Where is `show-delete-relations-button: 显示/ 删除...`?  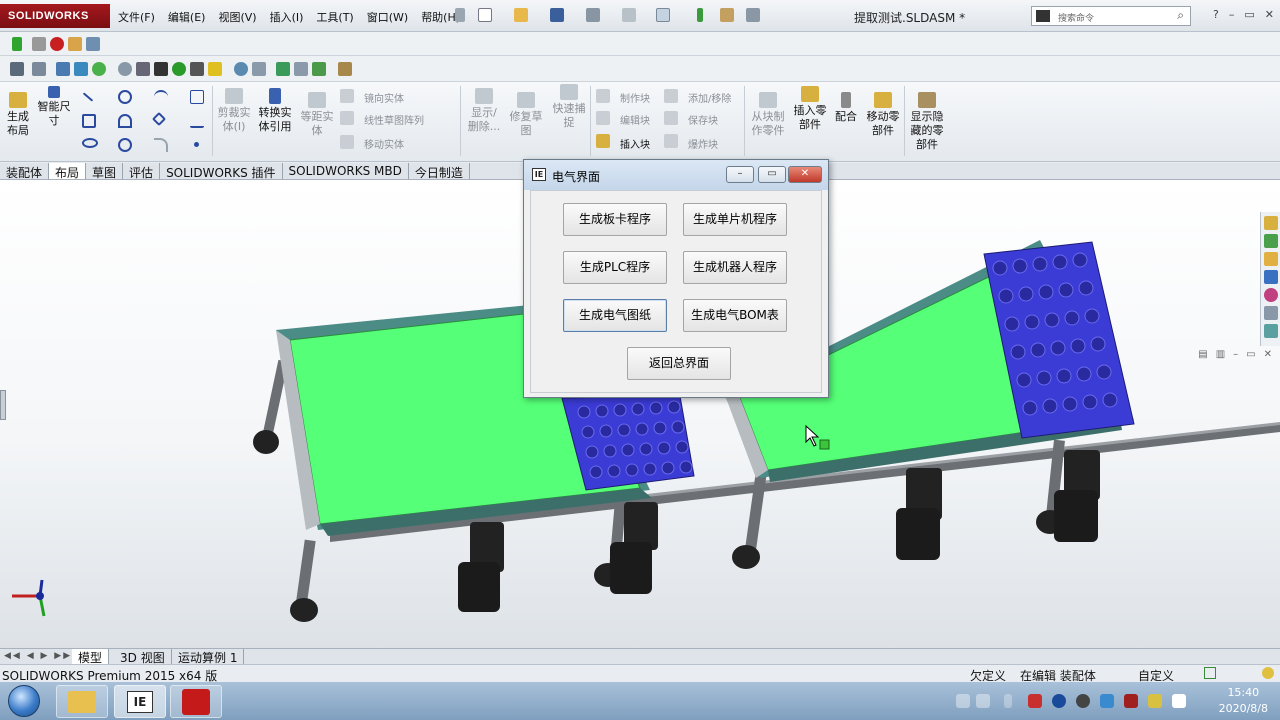
show-delete-relations-button: 显示/ 删除... is located at coordinates (484, 111).